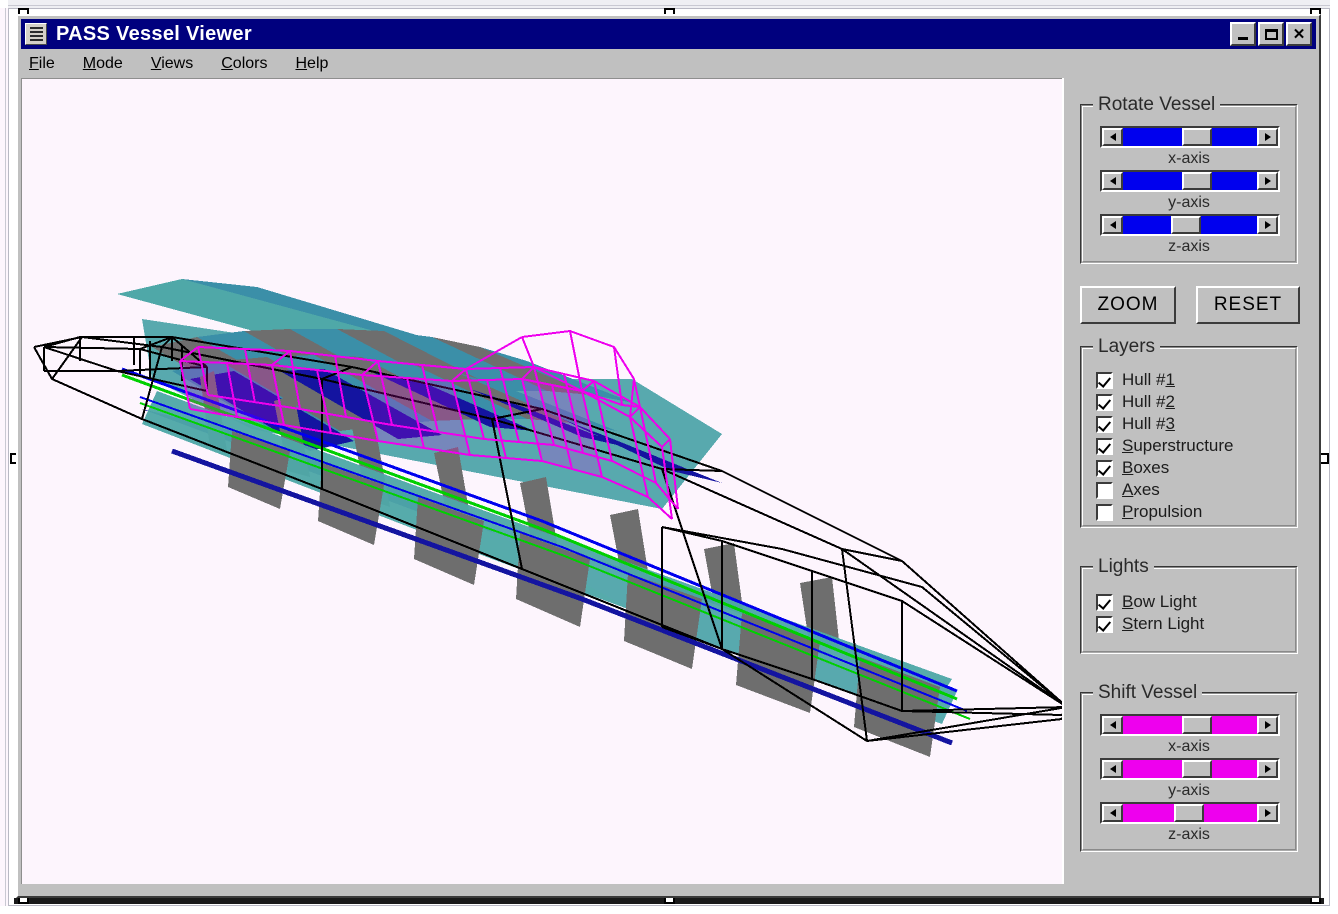 The height and width of the screenshot is (914, 1338). What do you see at coordinates (1267, 813) in the screenshot?
I see `shift-z-right-arrow` at bounding box center [1267, 813].